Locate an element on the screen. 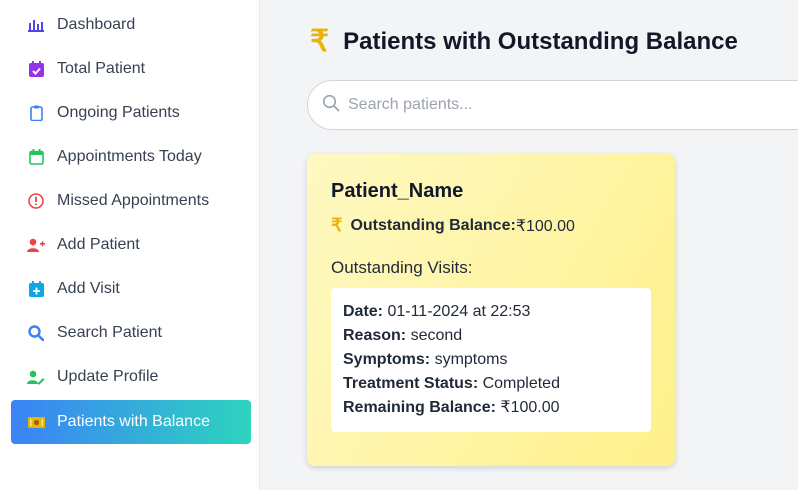 The image size is (798, 490). outstanding-balance: ₹ Outstanding Balance: ₹100.00 is located at coordinates (491, 225).